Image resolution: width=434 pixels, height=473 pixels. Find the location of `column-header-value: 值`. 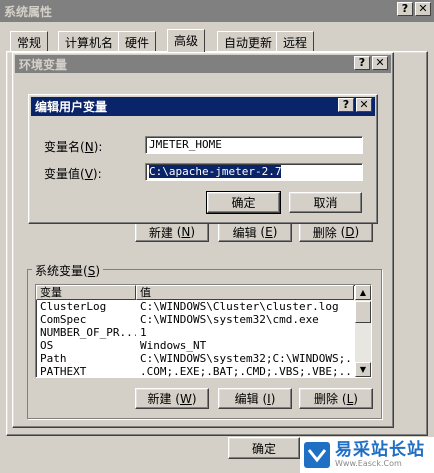

column-header-value: 值 is located at coordinates (245, 292).